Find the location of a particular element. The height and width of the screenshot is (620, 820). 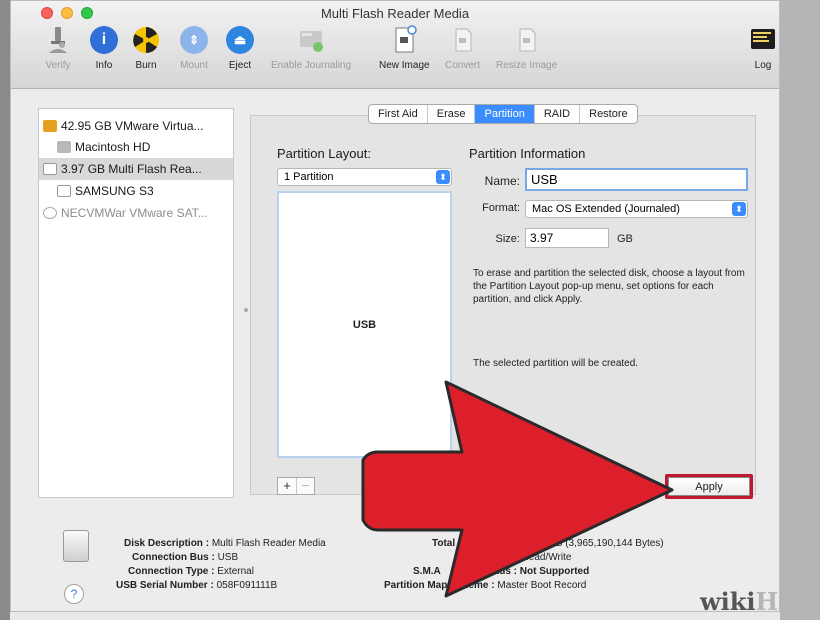

splitter-handle is located at coordinates (246, 310).